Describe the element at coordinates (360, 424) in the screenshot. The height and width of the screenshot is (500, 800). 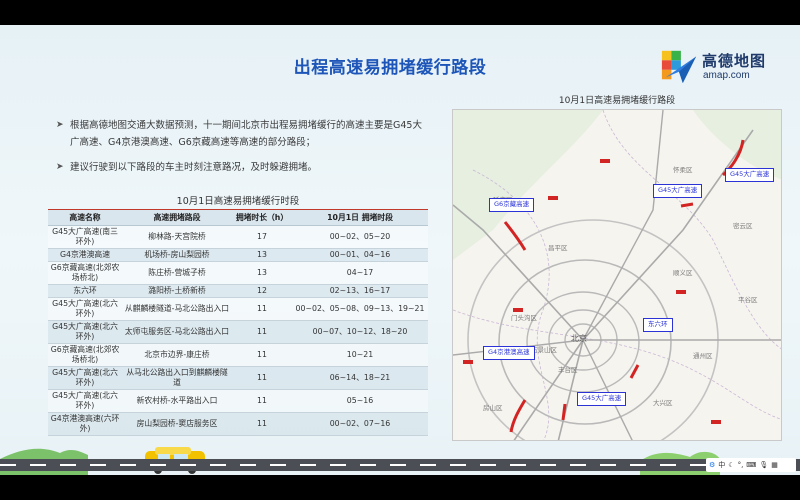
I see `table-cell: 00~02、07~16` at that location.